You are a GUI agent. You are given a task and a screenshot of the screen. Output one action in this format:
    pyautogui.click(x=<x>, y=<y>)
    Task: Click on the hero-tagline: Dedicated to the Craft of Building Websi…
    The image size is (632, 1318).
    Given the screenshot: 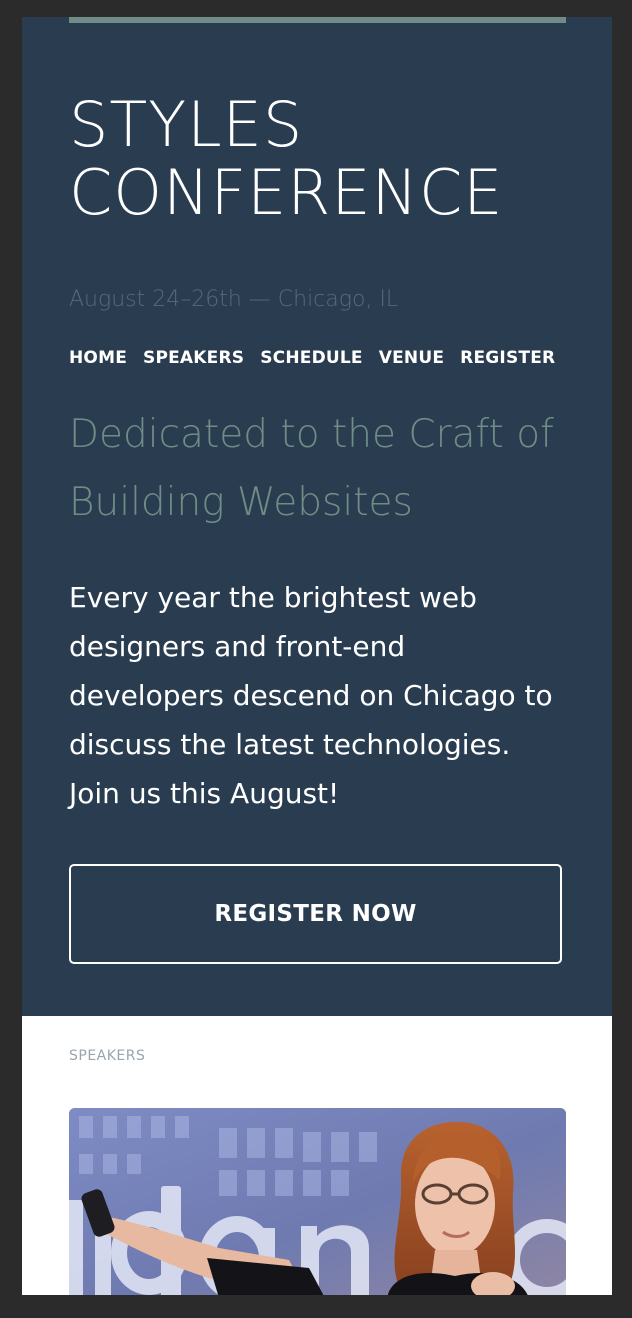 What is the action you would take?
    pyautogui.click(x=329, y=469)
    